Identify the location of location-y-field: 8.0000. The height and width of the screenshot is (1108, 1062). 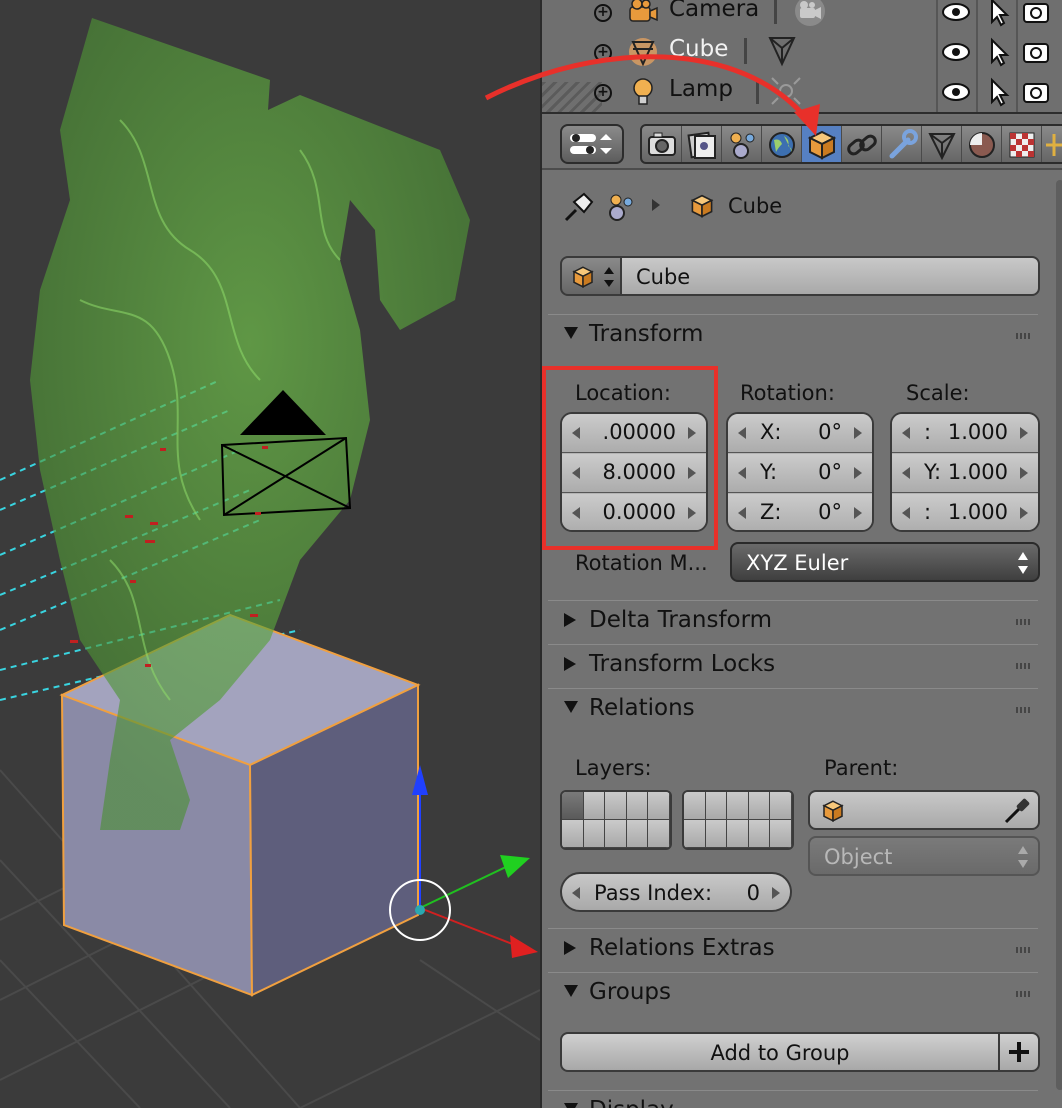
(634, 473).